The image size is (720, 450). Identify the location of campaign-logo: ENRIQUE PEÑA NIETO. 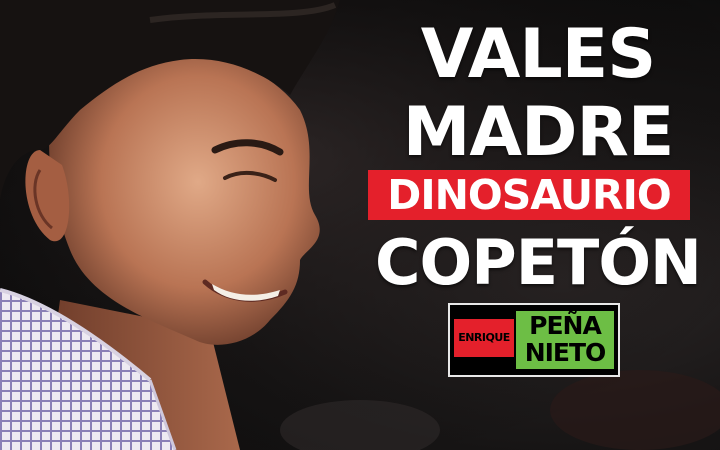
(534, 340).